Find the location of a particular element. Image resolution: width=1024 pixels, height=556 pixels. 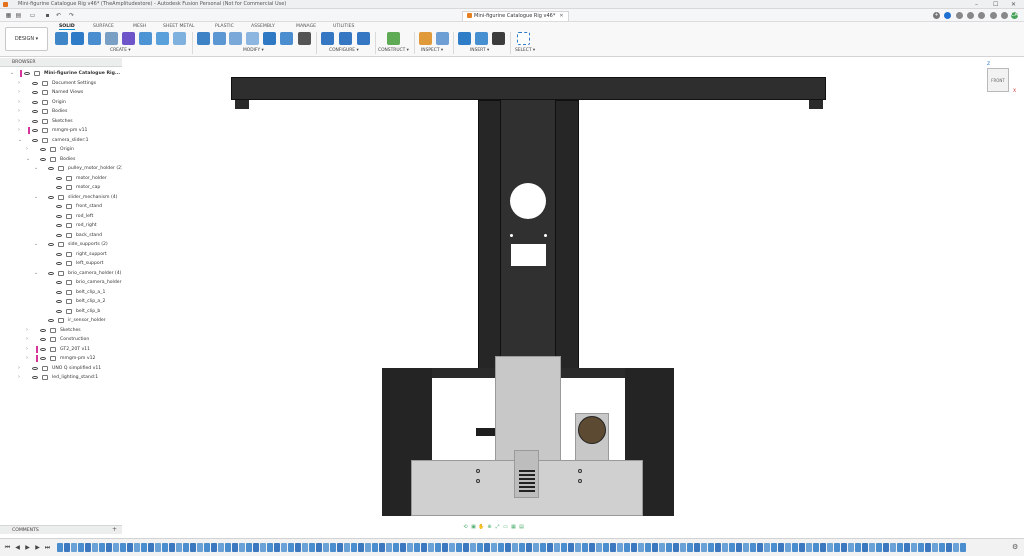

browser-header: BROWSER is located at coordinates (61, 62).